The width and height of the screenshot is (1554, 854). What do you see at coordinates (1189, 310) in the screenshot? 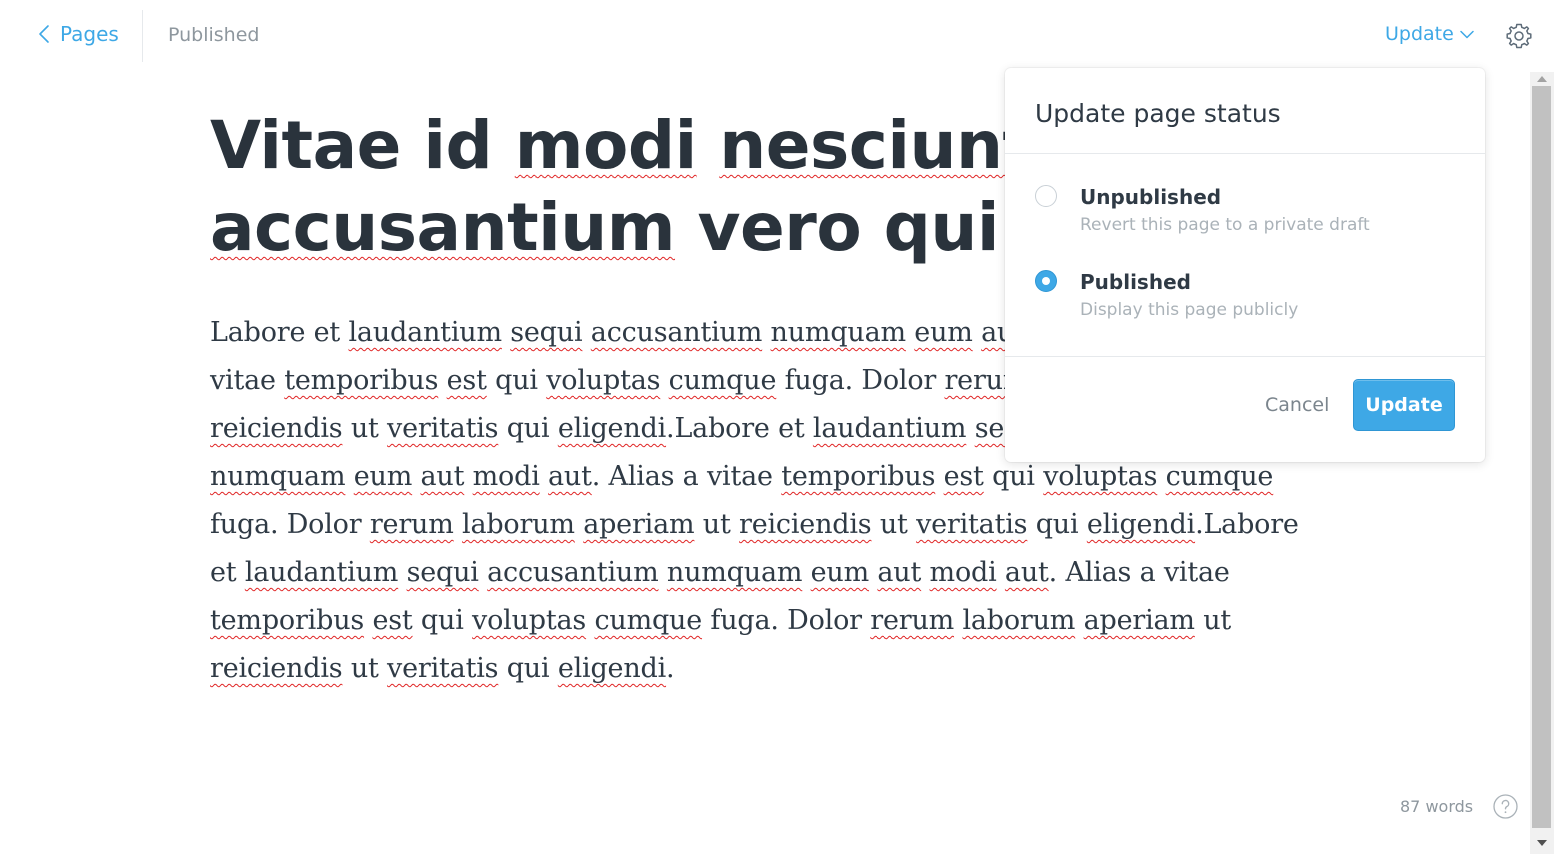
I see `option-published-description: Display this page publicly` at bounding box center [1189, 310].